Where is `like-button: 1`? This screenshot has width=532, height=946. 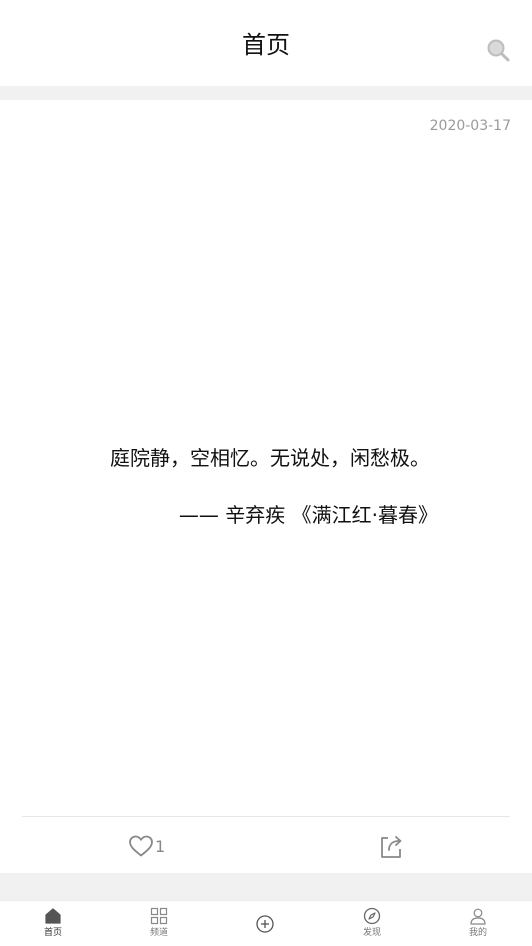
like-button: 1 is located at coordinates (146, 846).